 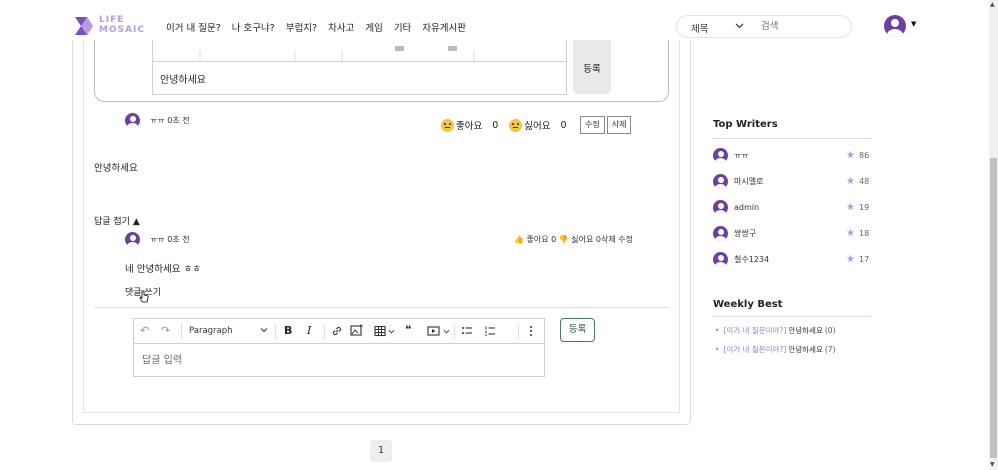 What do you see at coordinates (992, 464) in the screenshot?
I see `scroll-down-arrow-icon: ▼` at bounding box center [992, 464].